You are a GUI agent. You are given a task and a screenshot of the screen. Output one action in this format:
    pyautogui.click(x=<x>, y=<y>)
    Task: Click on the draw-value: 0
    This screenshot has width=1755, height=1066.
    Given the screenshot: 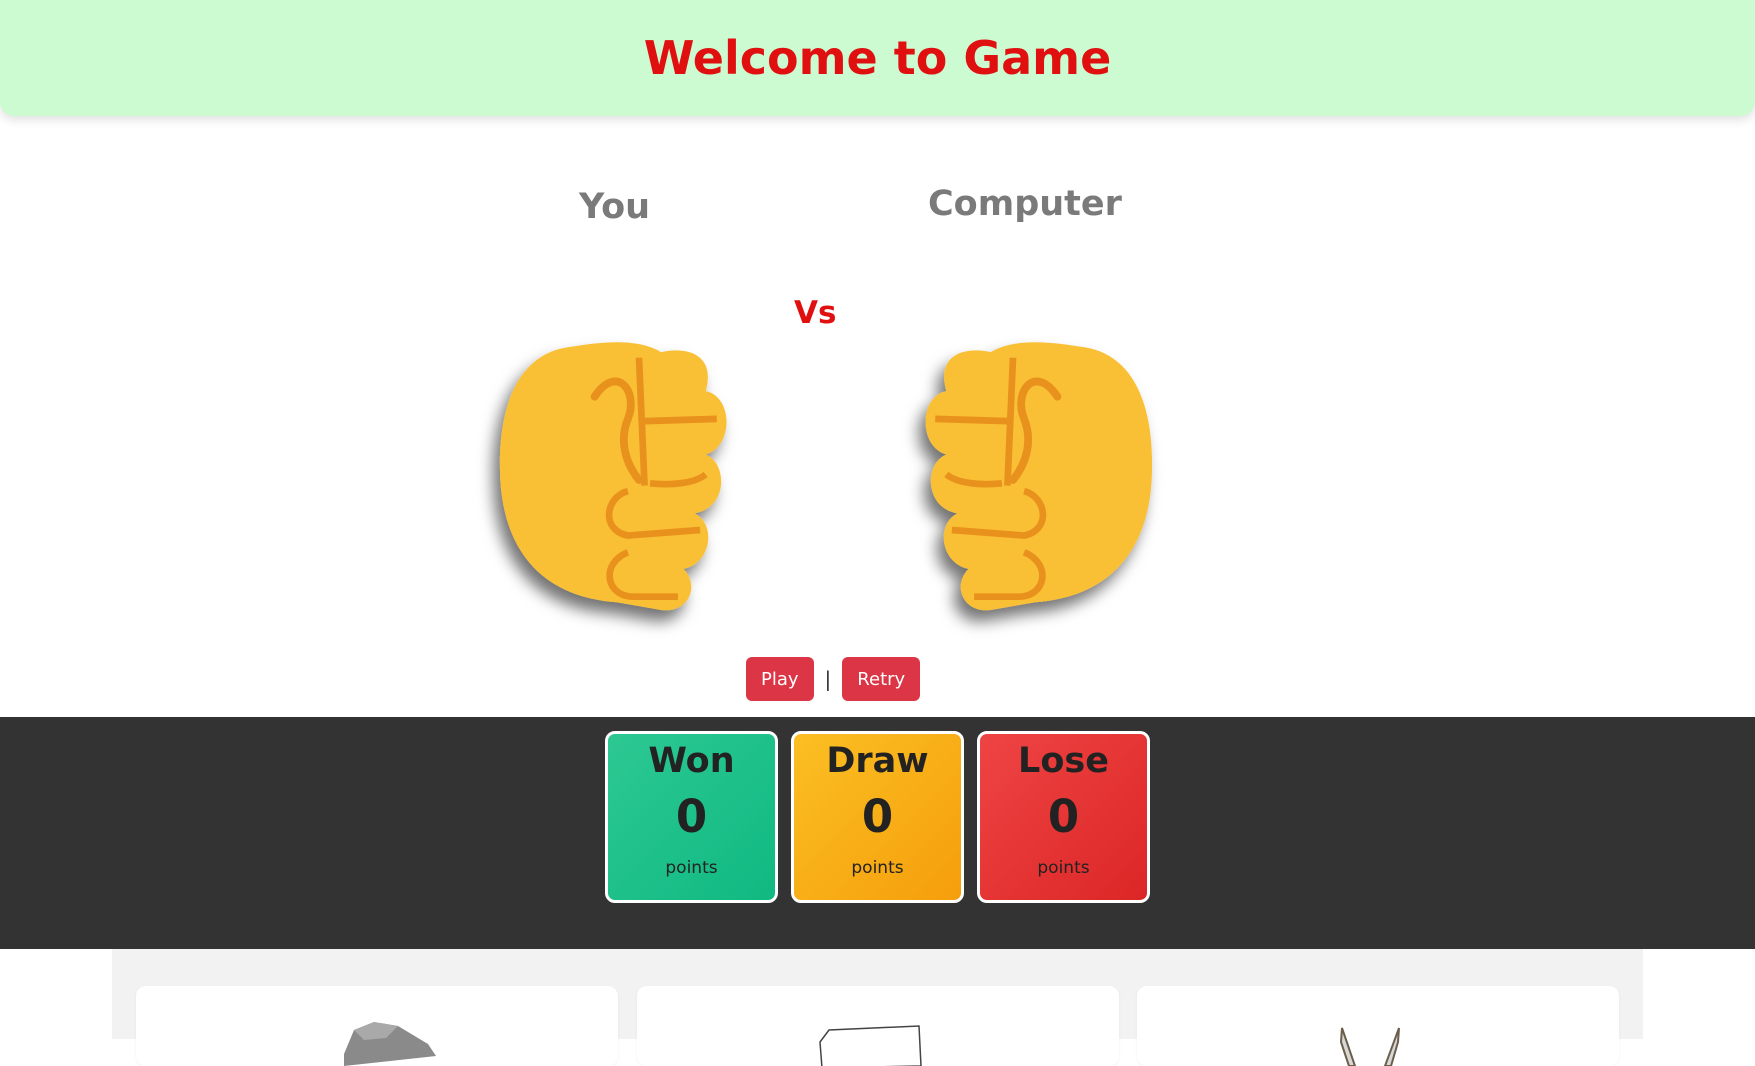 What is the action you would take?
    pyautogui.click(x=877, y=816)
    